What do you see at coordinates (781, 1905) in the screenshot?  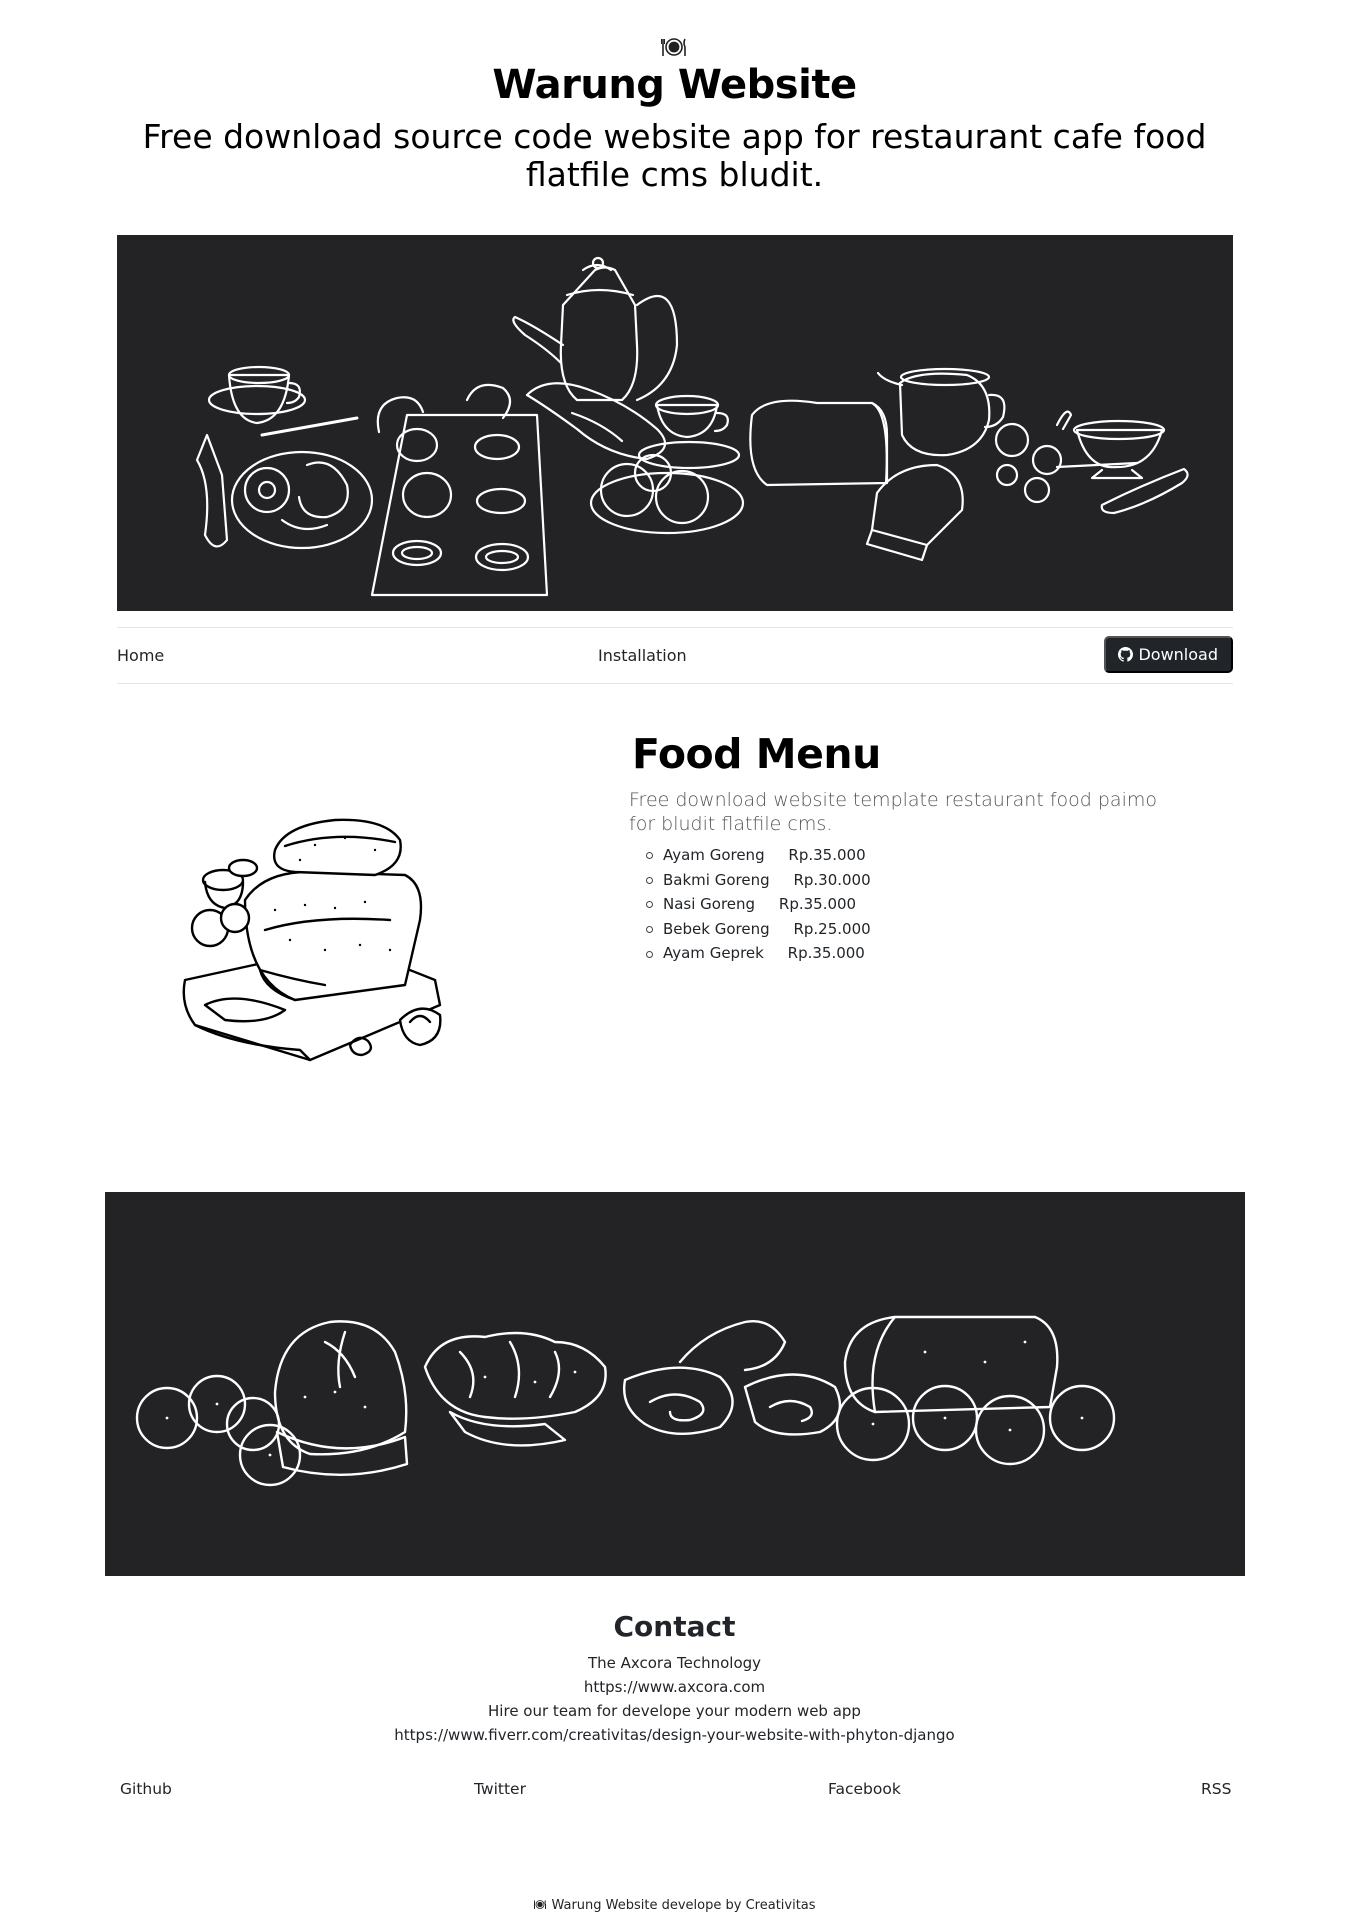 I see `footer-author-link: Creativitas` at bounding box center [781, 1905].